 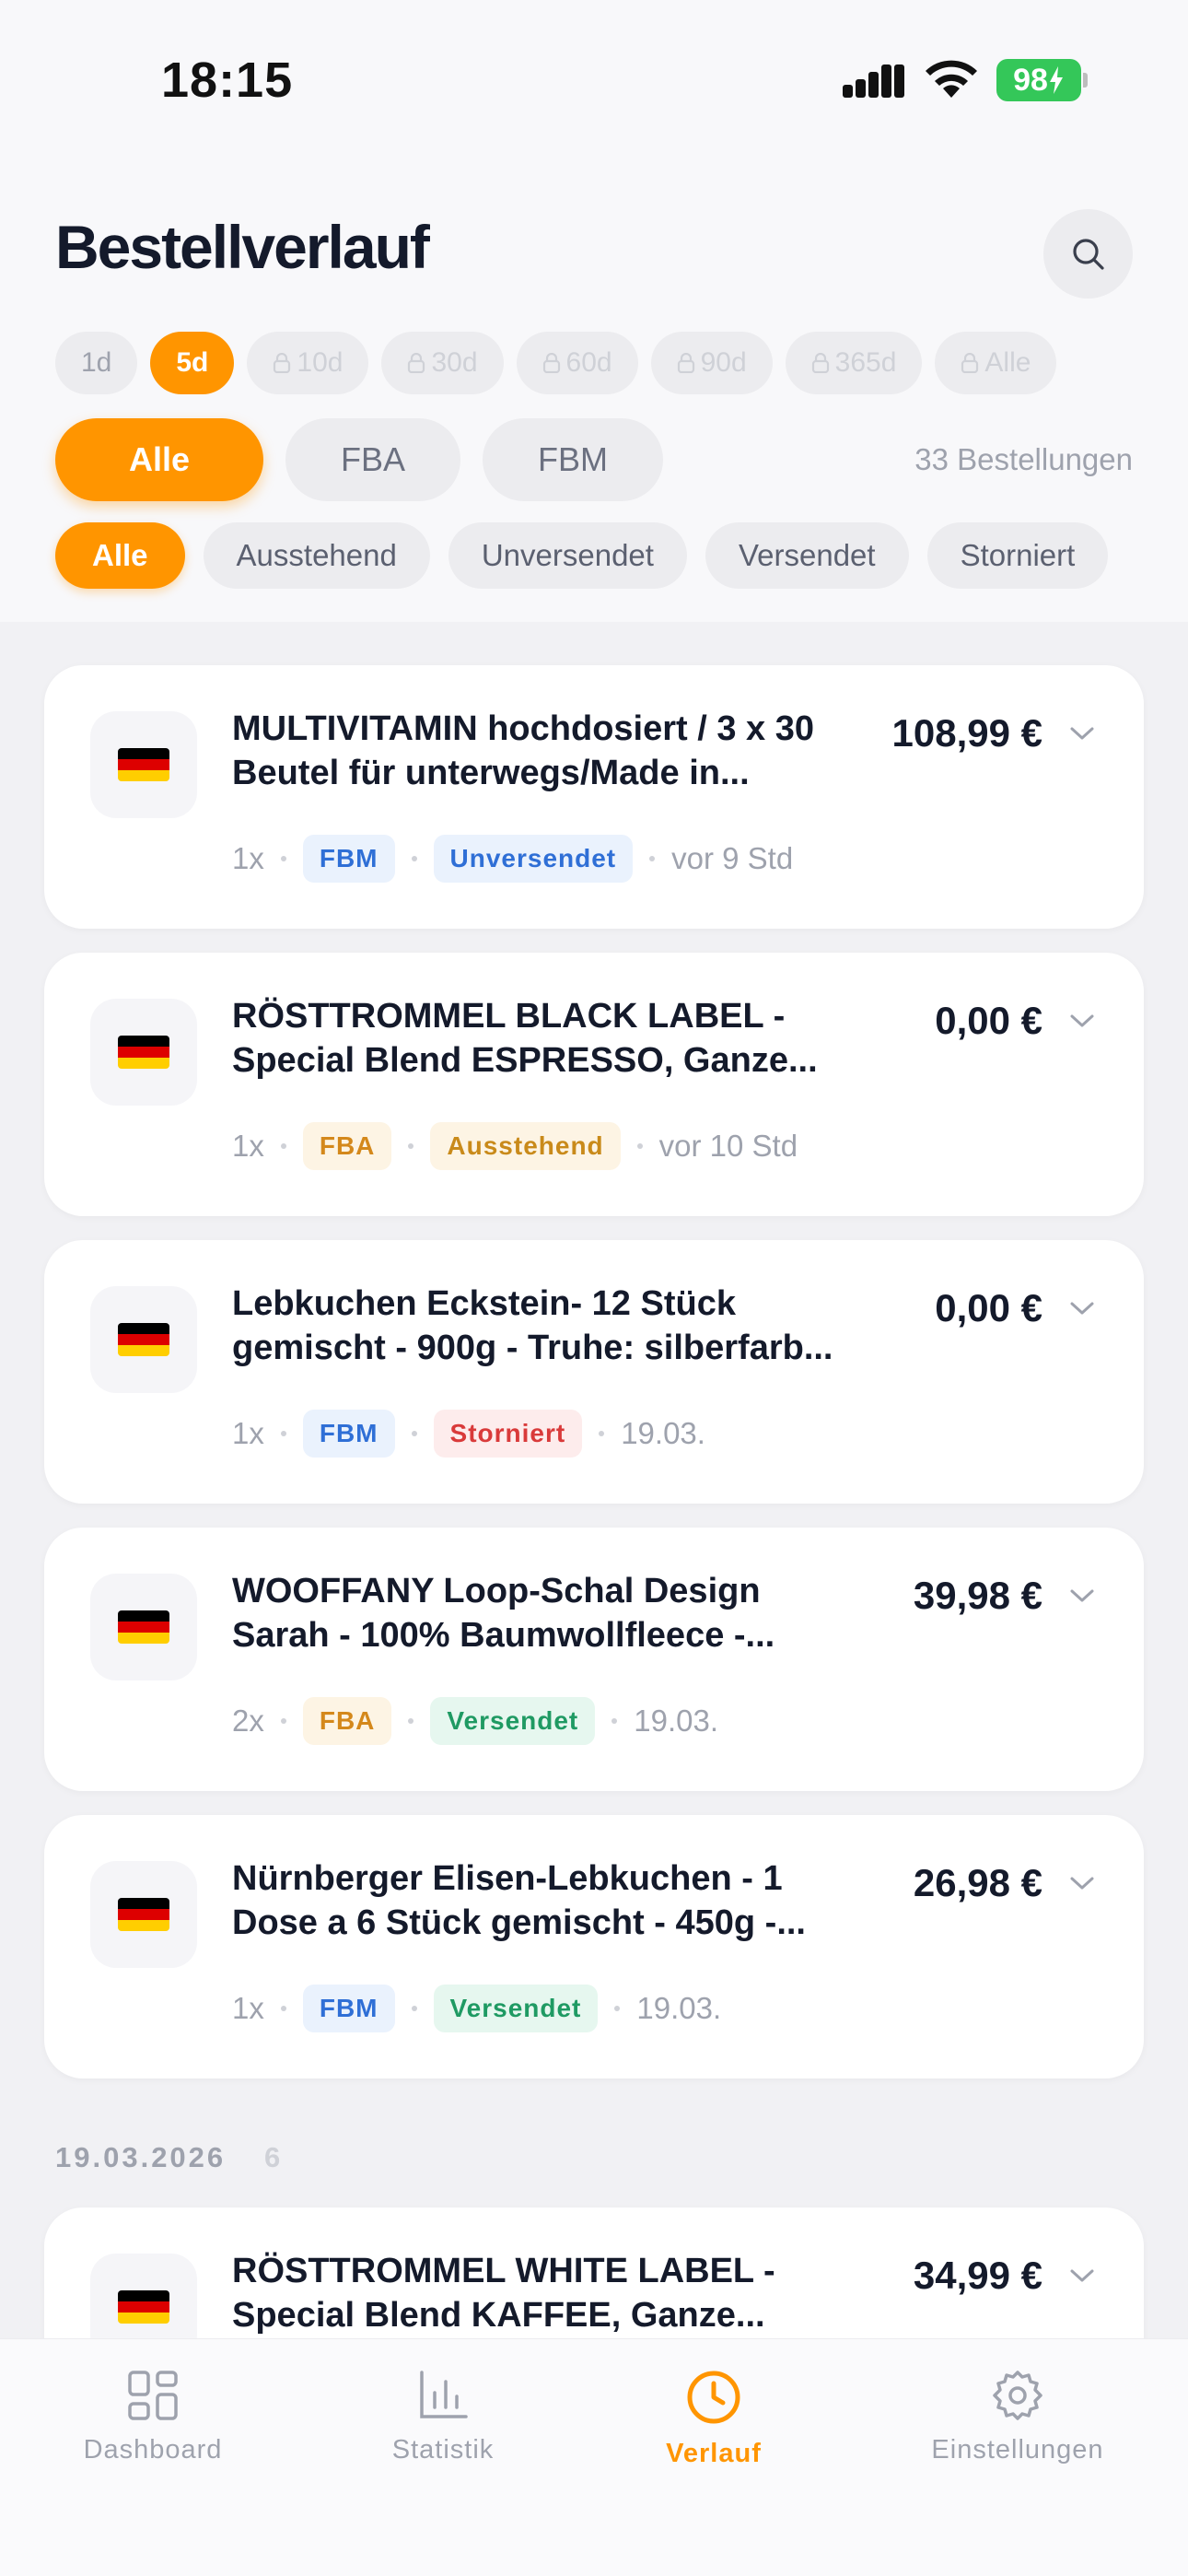 What do you see at coordinates (711, 363) in the screenshot?
I see `period-90d: 90d` at bounding box center [711, 363].